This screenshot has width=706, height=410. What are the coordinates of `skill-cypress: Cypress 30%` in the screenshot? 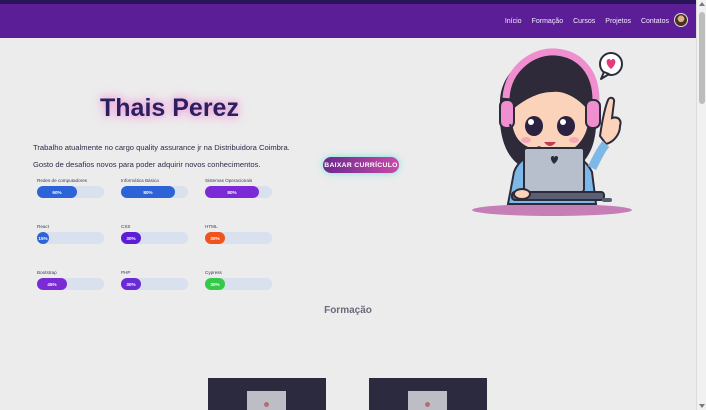 It's located at (238, 280).